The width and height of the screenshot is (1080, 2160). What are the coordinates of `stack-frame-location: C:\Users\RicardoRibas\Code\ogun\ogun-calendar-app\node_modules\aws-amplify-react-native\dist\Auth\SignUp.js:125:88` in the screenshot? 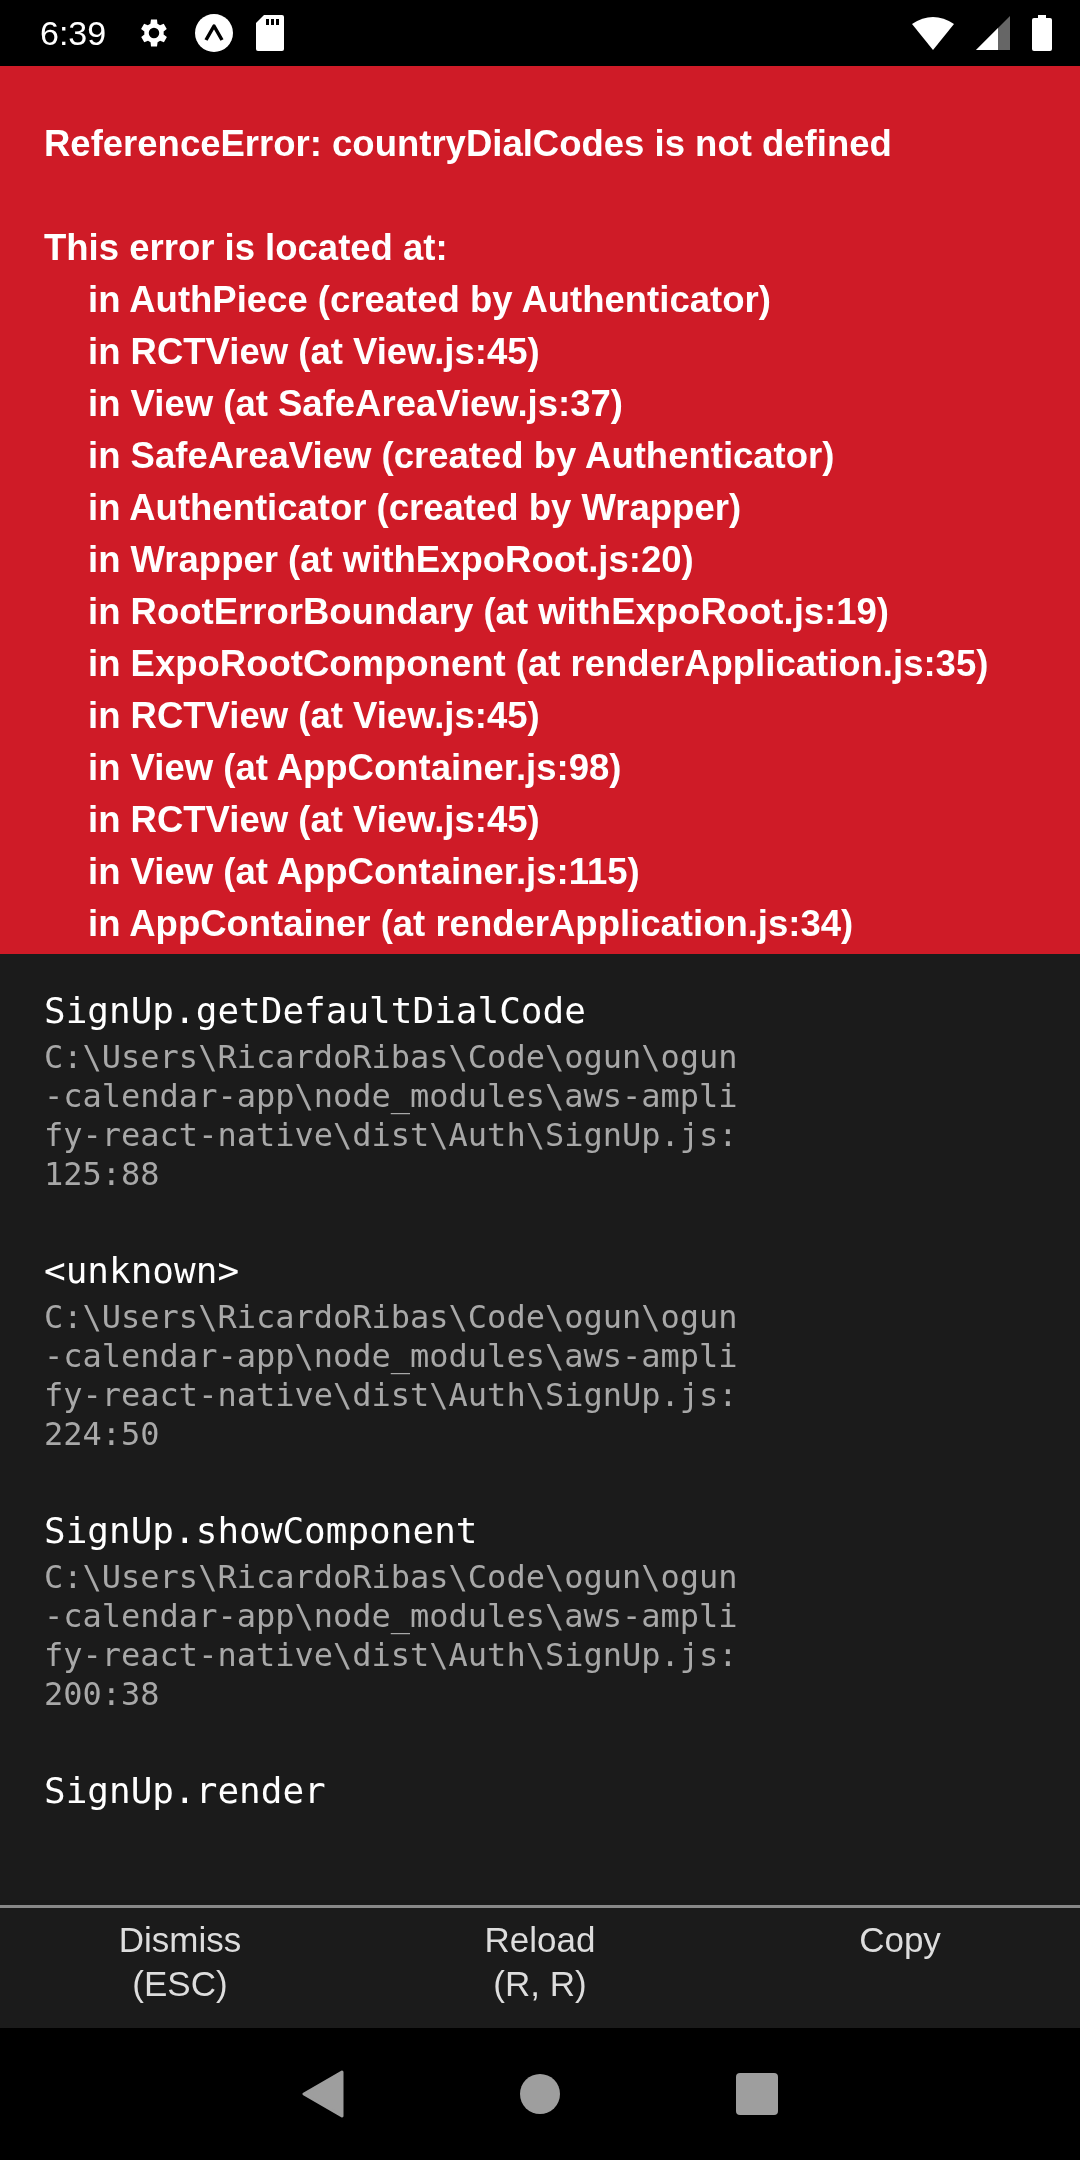 It's located at (391, 1116).